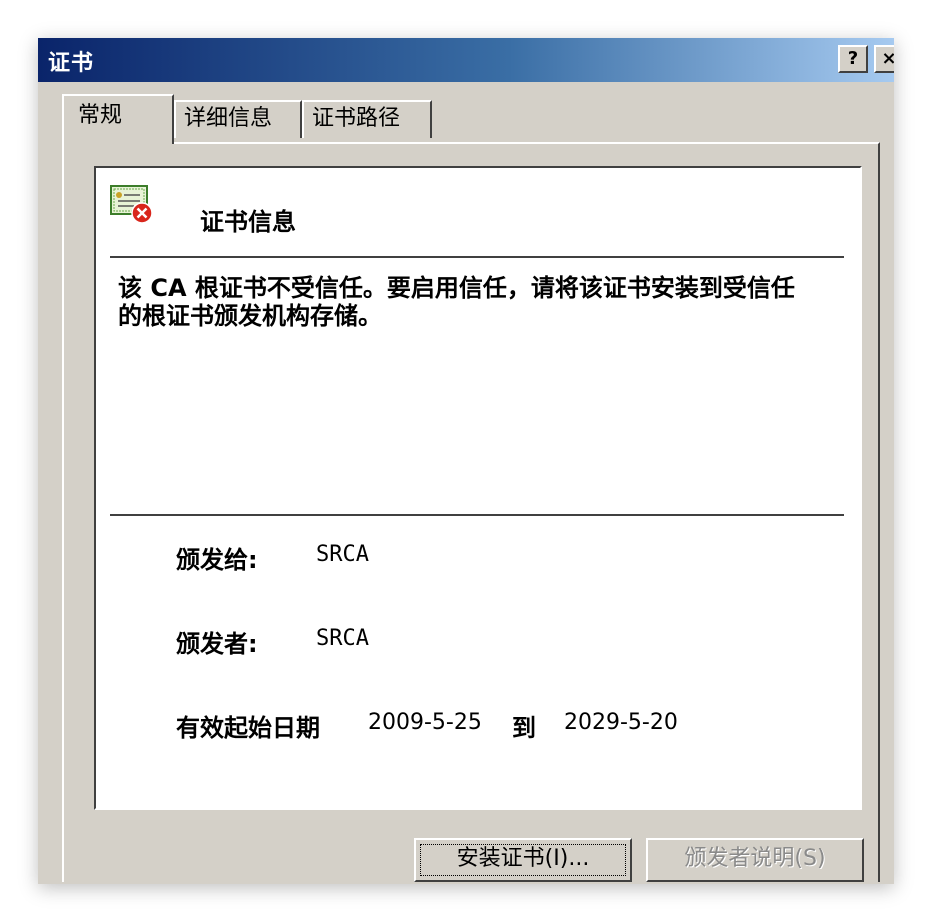 Image resolution: width=930 pixels, height=920 pixels. What do you see at coordinates (238, 119) in the screenshot?
I see `tab-details: 详细信息` at bounding box center [238, 119].